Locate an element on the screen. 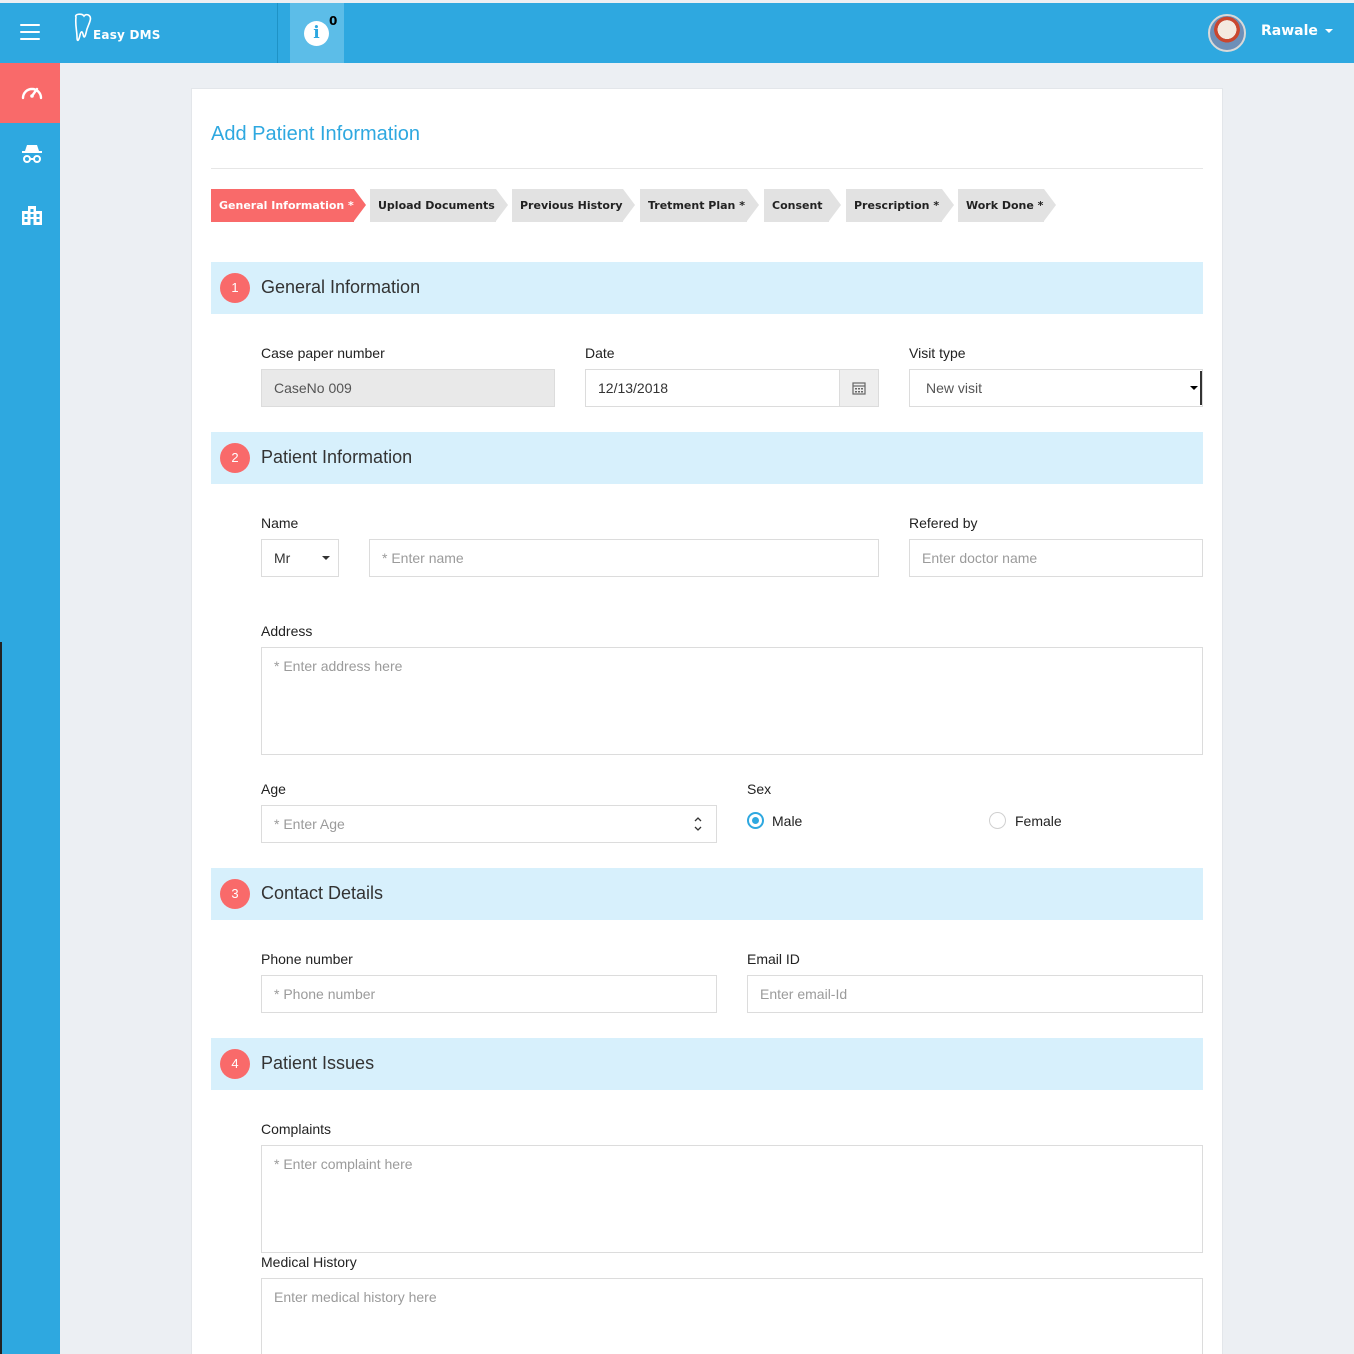 Image resolution: width=1354 pixels, height=1354 pixels. section-title: Patient Information is located at coordinates (337, 457).